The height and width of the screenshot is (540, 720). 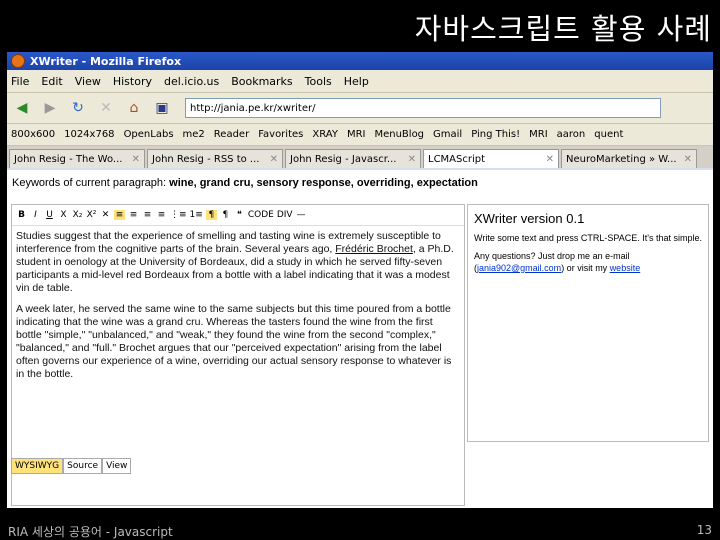 I want to click on menu-view: View, so click(x=88, y=81).